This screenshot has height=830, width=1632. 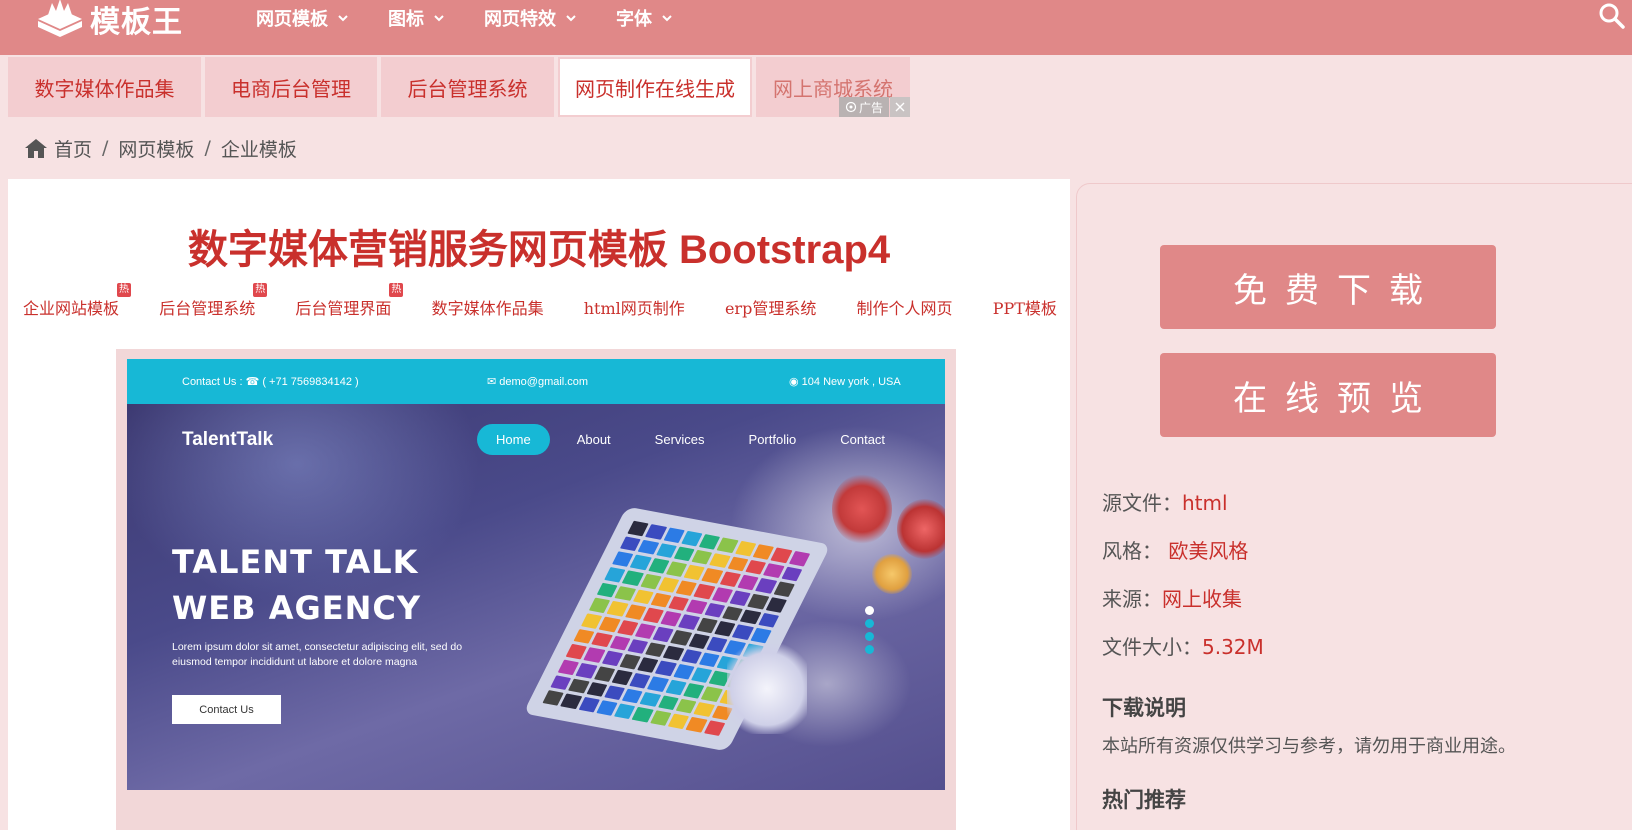 I want to click on nav-item-templates: 网页模板, so click(x=302, y=18).